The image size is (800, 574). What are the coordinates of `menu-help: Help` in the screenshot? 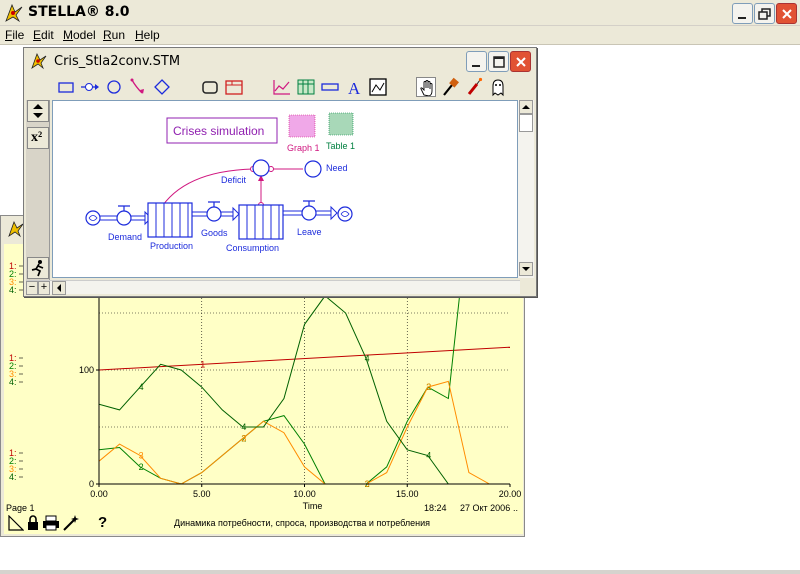 It's located at (147, 35).